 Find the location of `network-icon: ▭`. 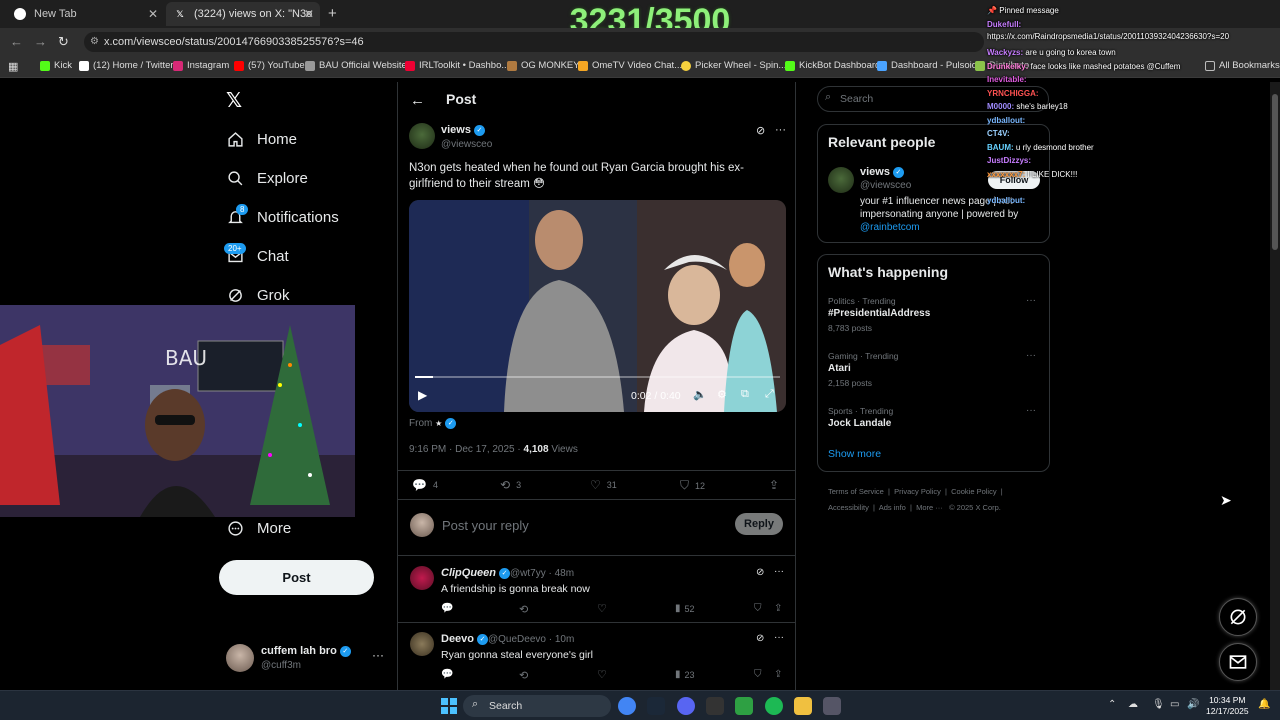

network-icon: ▭ is located at coordinates (1174, 704).